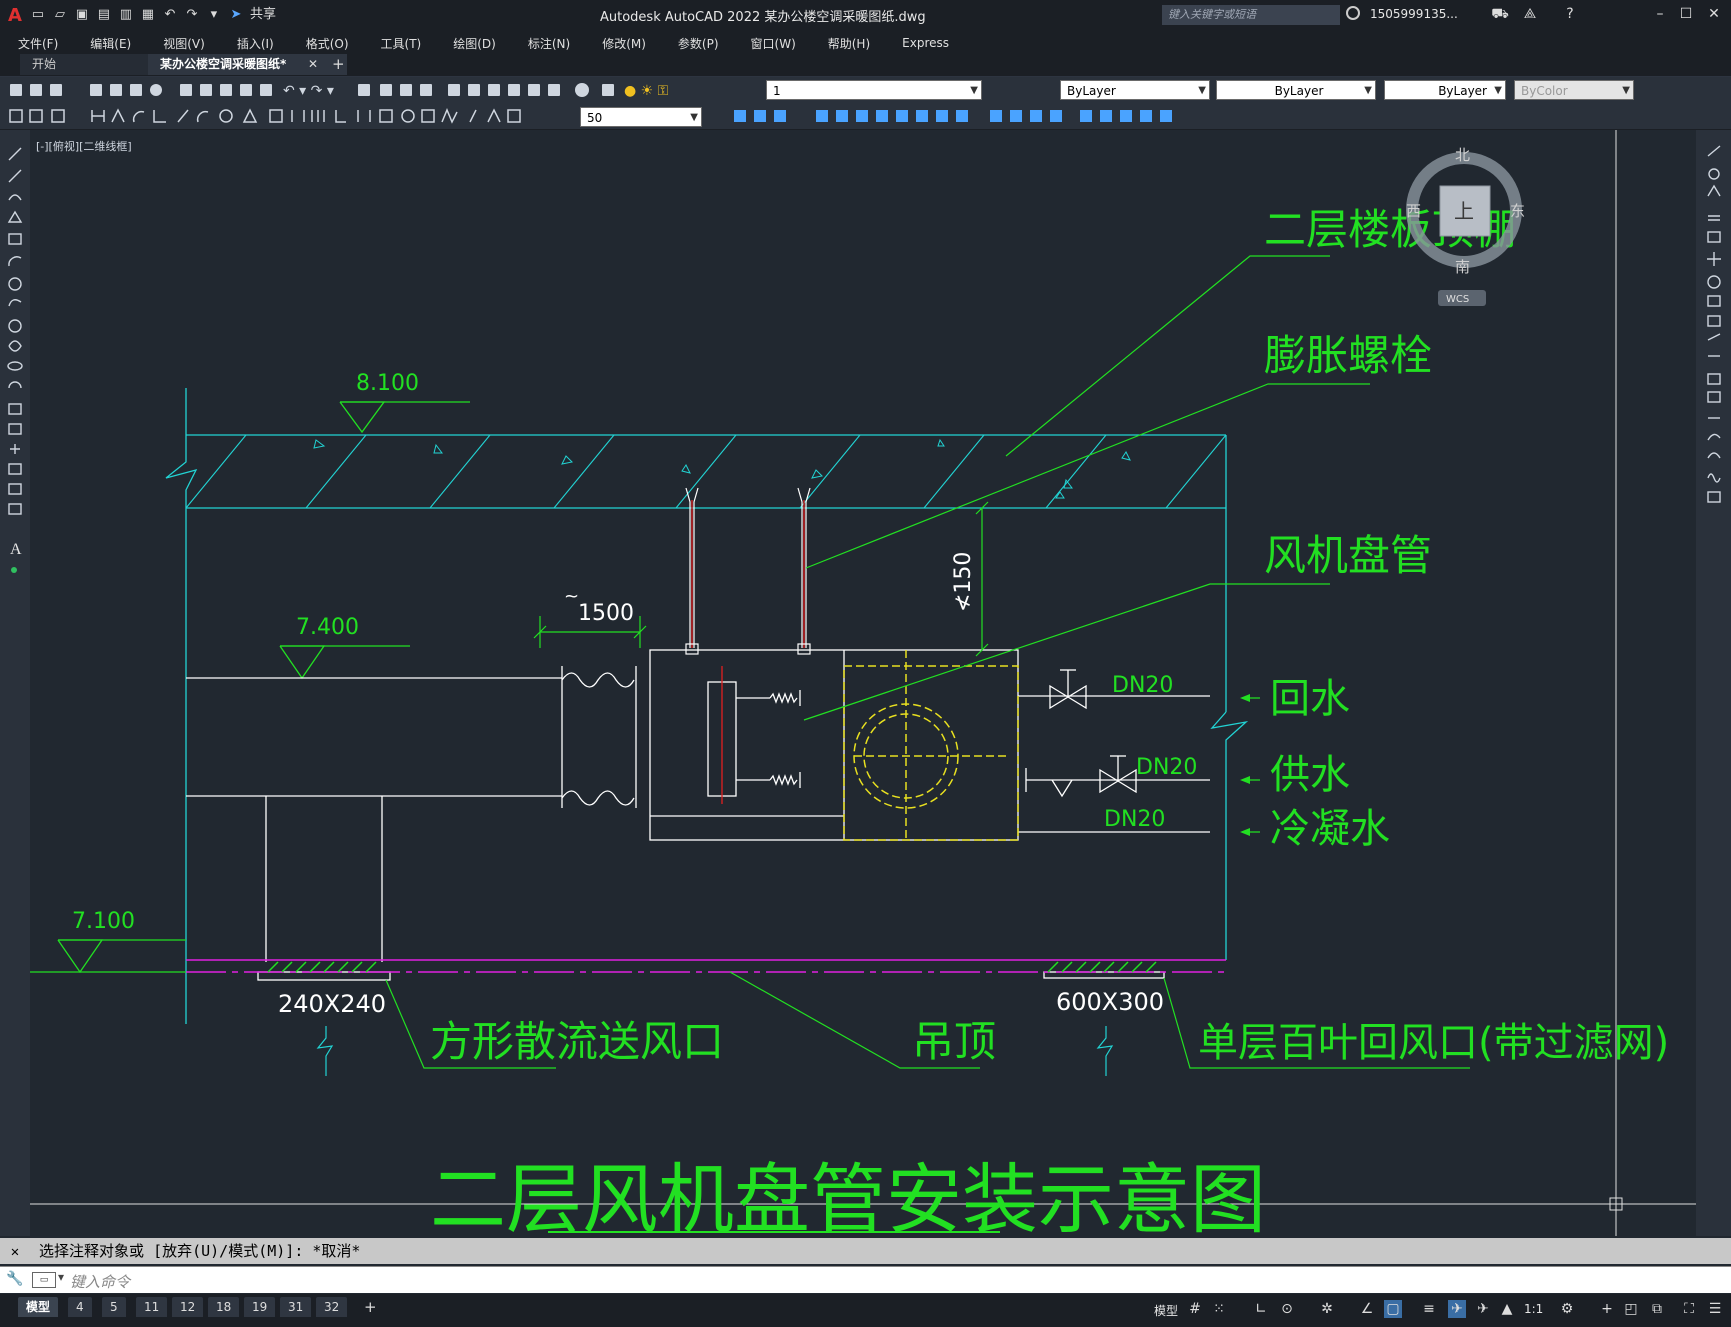  I want to click on annotation-visibility-icon: ✈, so click(1483, 1309).